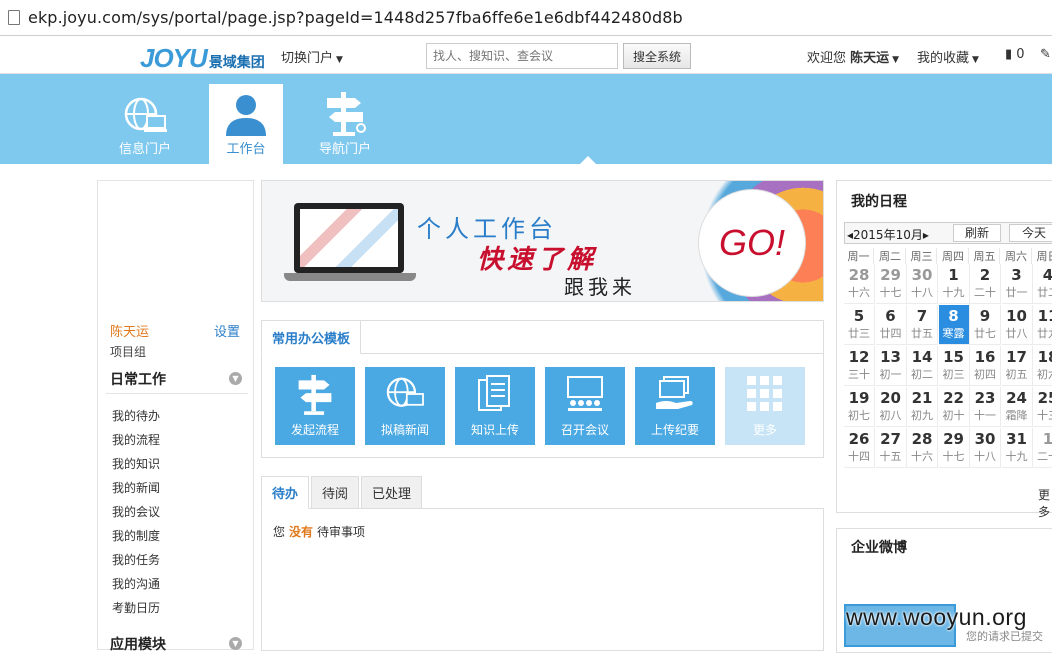 This screenshot has height=654, width=1052. I want to click on documents-counter: ▮ 0, so click(1015, 54).